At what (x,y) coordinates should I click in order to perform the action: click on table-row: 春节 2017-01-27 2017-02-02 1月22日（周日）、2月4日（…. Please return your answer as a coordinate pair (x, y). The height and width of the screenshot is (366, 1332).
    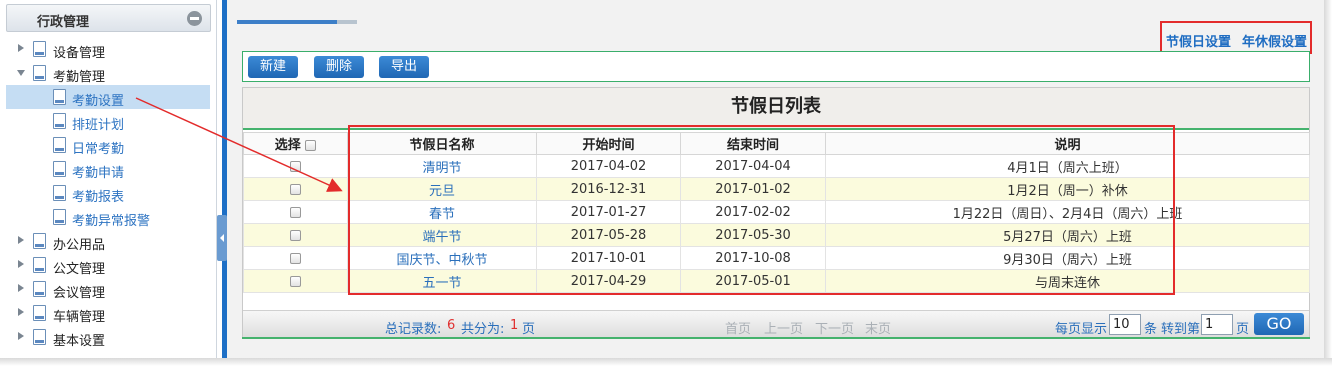
    Looking at the image, I should click on (776, 212).